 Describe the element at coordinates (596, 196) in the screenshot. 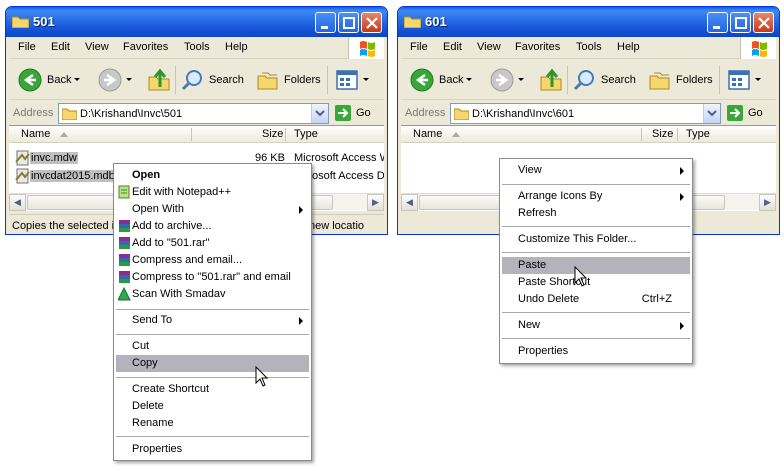

I see `menu-arrange-icons: Arrange Icons By` at that location.